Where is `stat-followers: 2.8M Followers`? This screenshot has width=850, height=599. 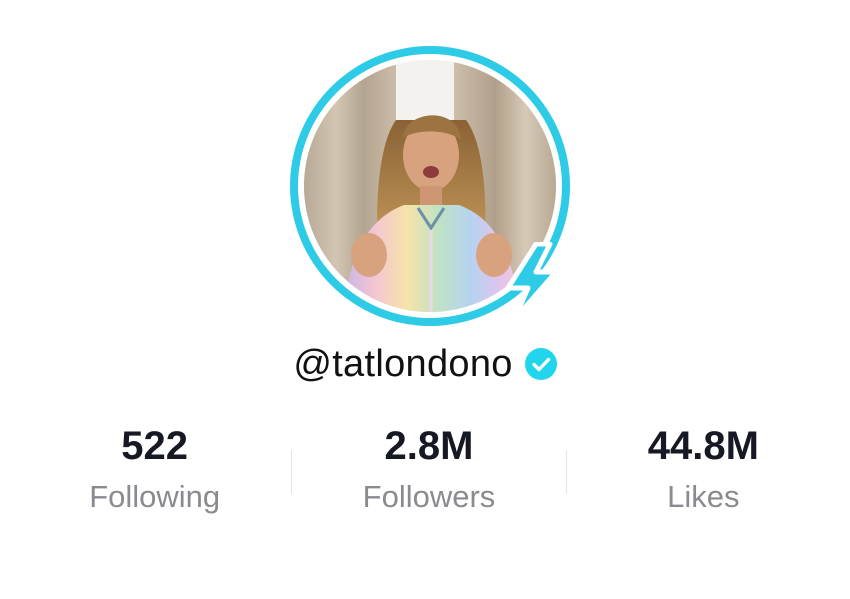
stat-followers: 2.8M Followers is located at coordinates (428, 475).